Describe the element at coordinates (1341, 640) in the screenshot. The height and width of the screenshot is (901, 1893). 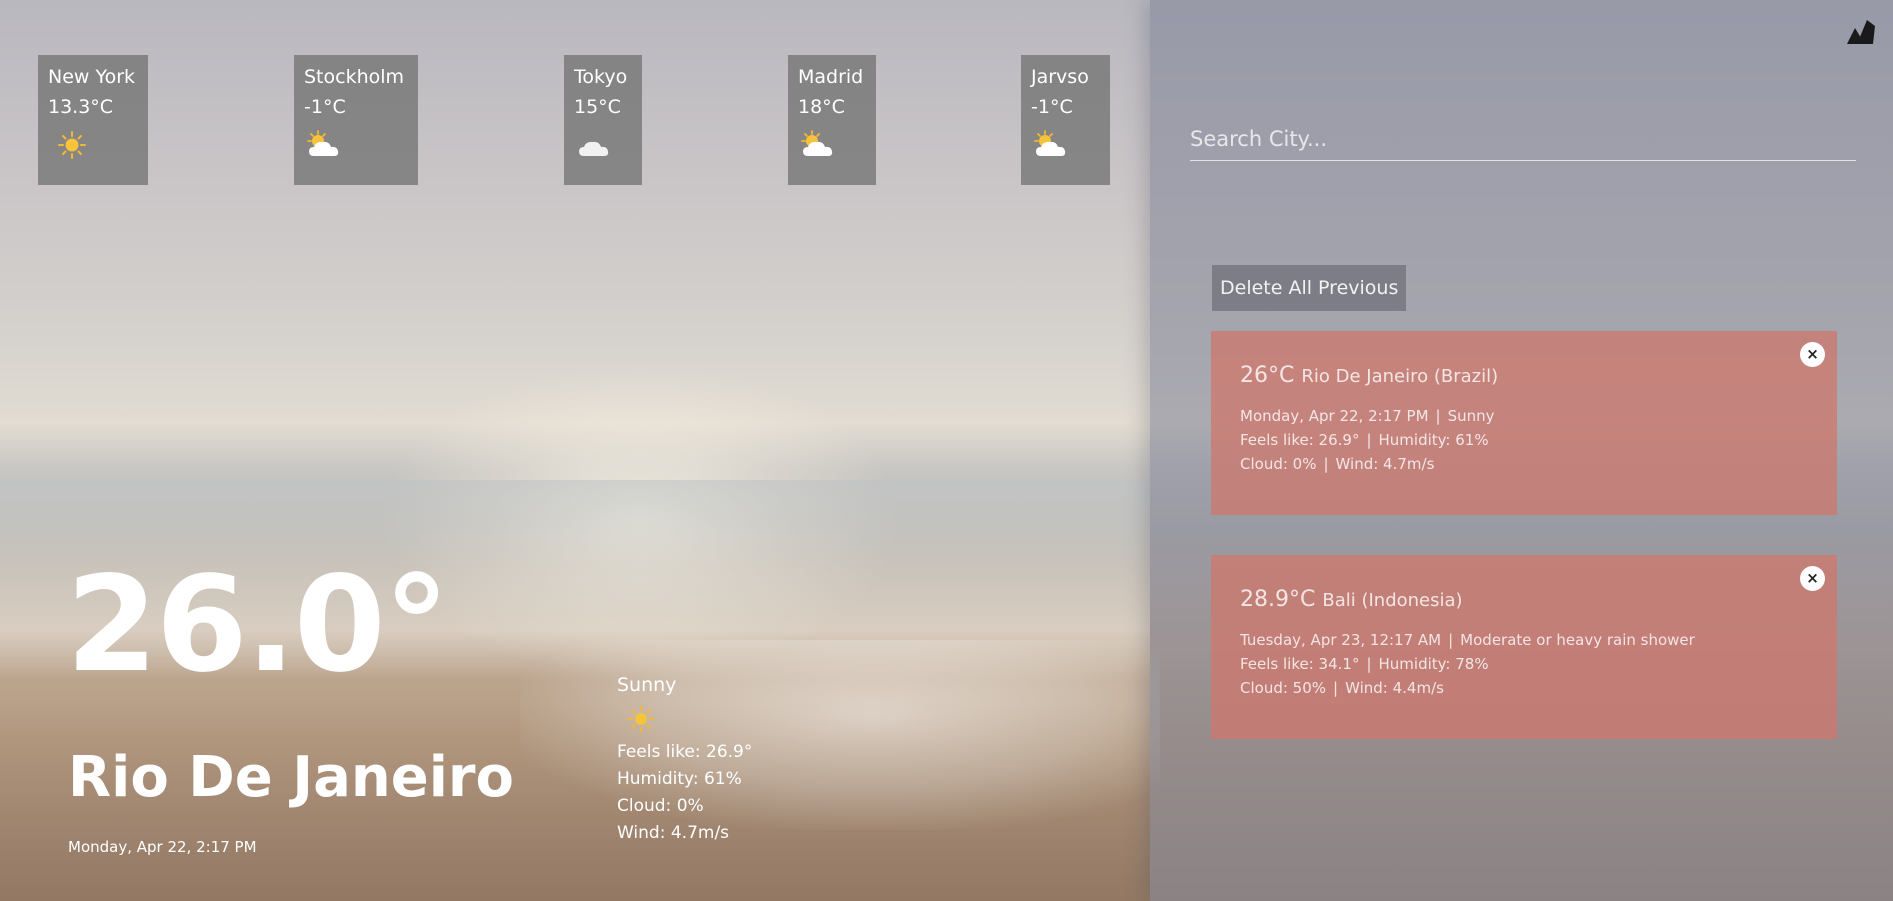
I see `history-date: Tuesday, Apr 23, 12:17 AM` at that location.